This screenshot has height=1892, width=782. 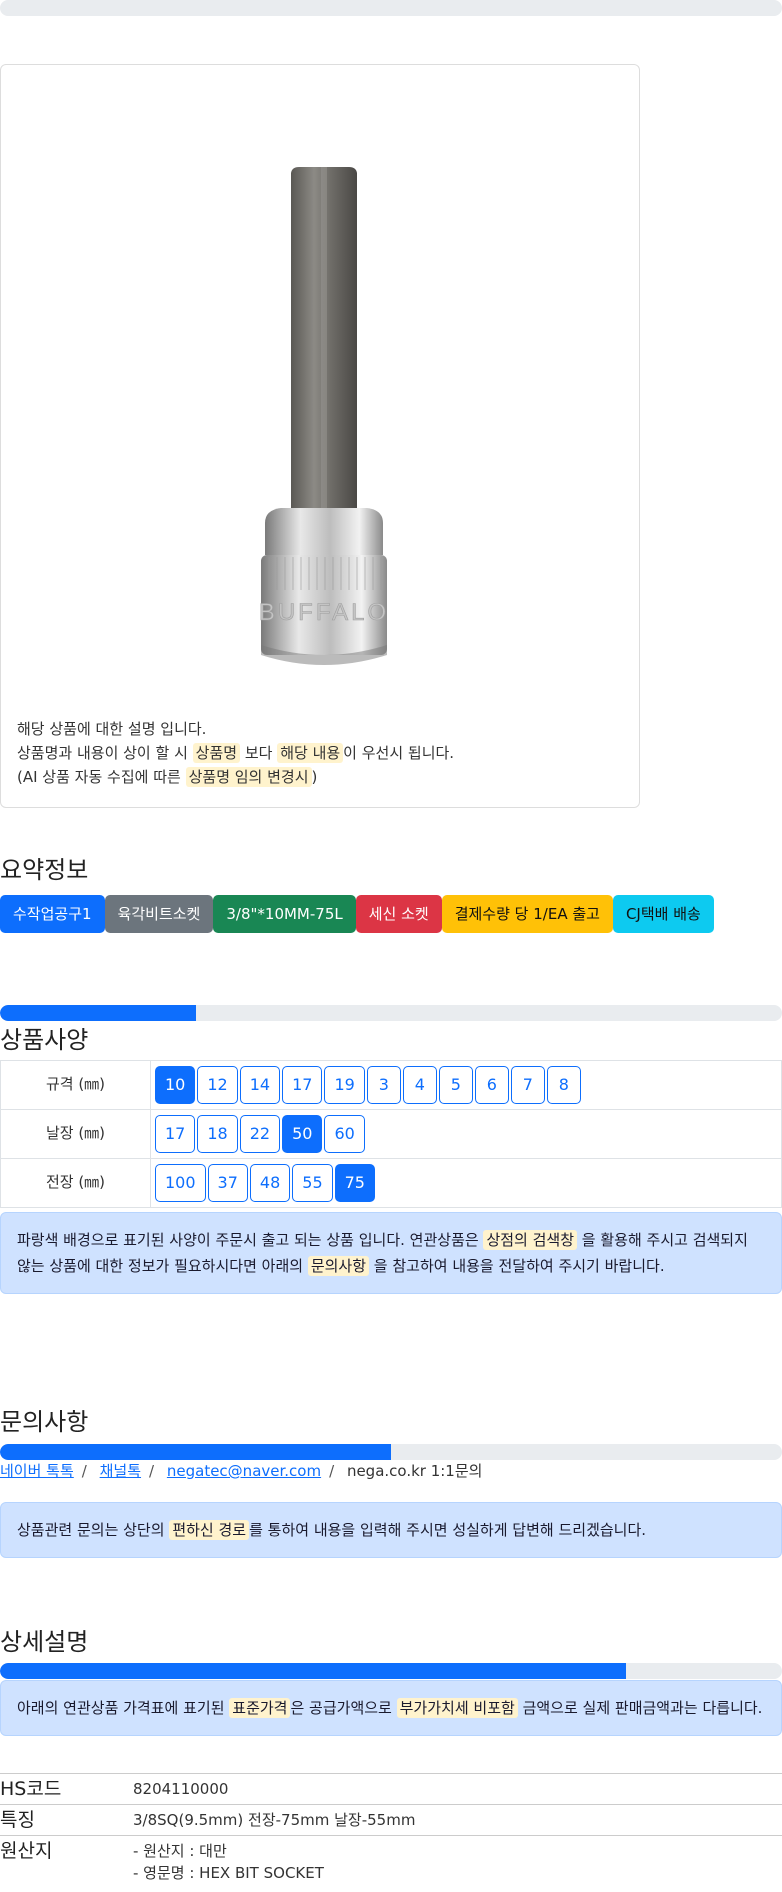 What do you see at coordinates (344, 1085) in the screenshot?
I see `spec-option-chip: 19` at bounding box center [344, 1085].